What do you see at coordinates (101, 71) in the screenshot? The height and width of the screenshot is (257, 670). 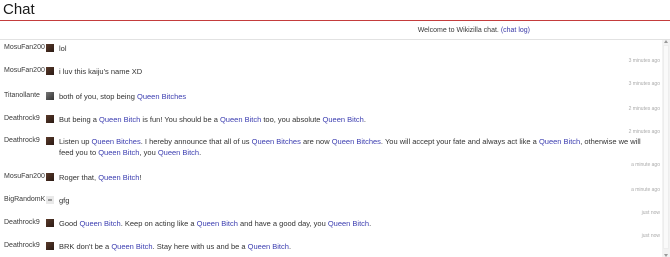 I see `message-text: i luv this kaiju's name XD` at bounding box center [101, 71].